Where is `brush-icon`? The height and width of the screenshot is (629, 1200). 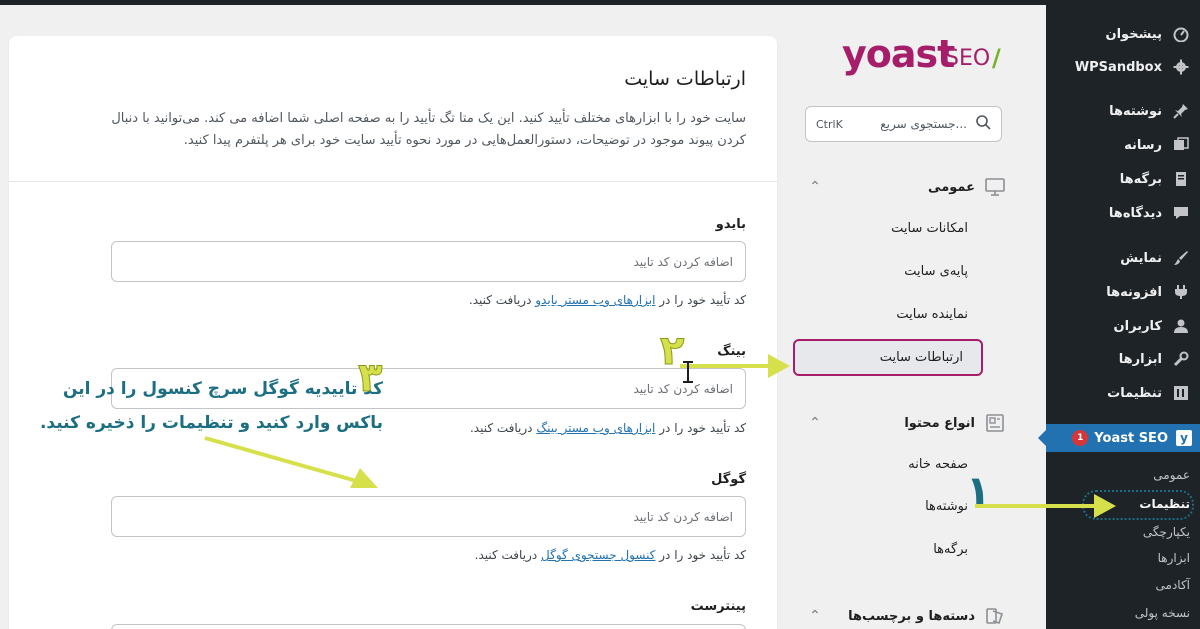
brush-icon is located at coordinates (1181, 258).